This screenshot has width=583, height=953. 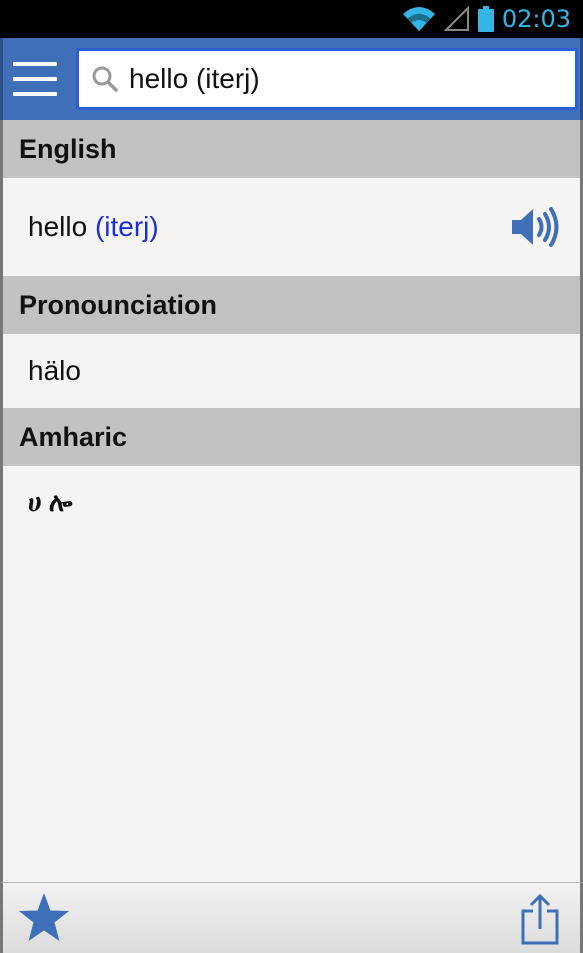 I want to click on search-box, so click(x=327, y=79).